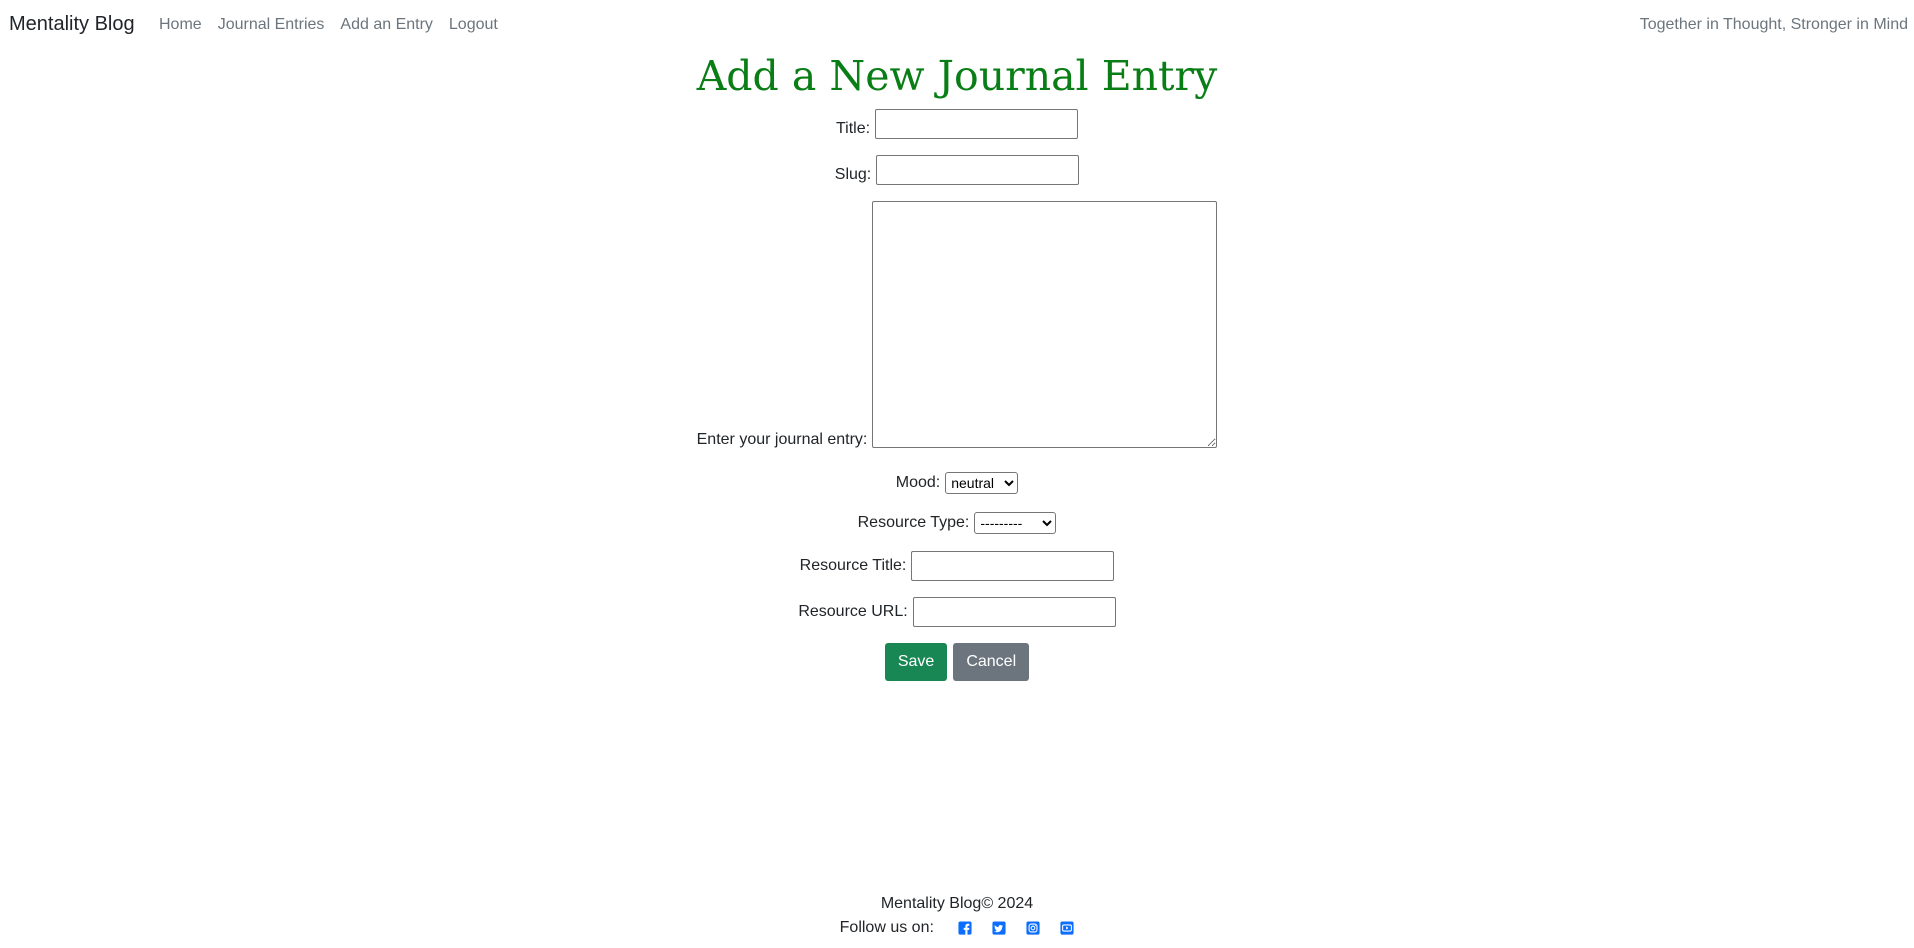 The width and height of the screenshot is (1914, 948). Describe the element at coordinates (271, 25) in the screenshot. I see `nav-link-journal-entries: Journal Entries` at that location.